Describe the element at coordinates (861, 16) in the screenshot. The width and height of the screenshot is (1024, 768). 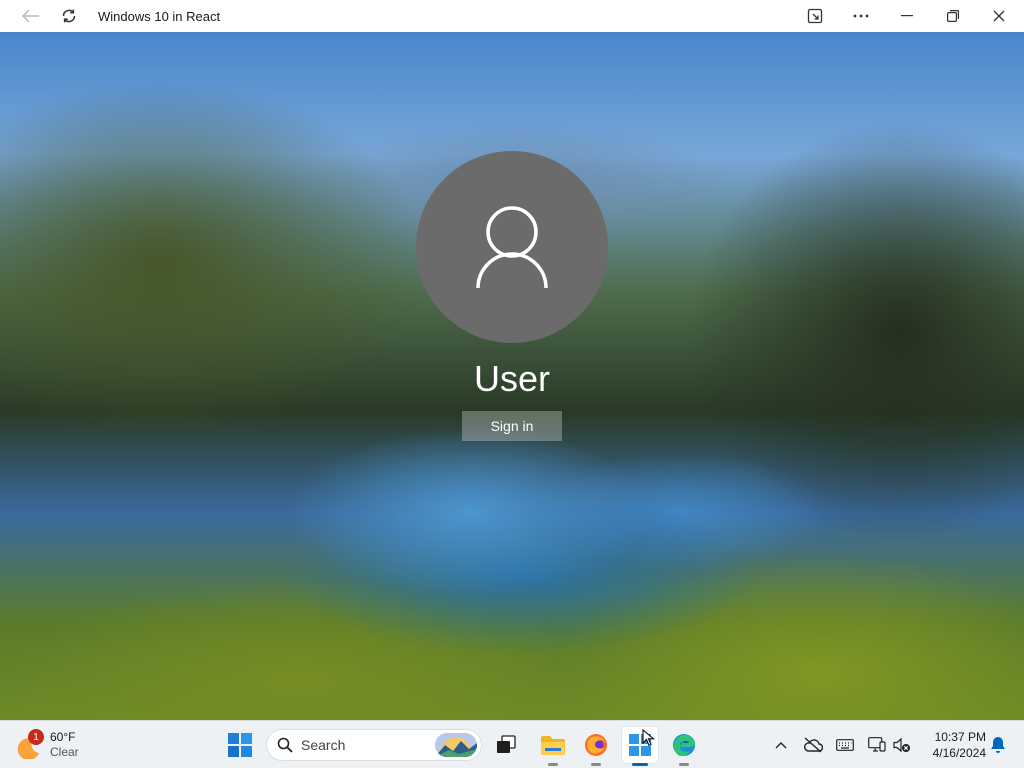
I see `more-icon` at that location.